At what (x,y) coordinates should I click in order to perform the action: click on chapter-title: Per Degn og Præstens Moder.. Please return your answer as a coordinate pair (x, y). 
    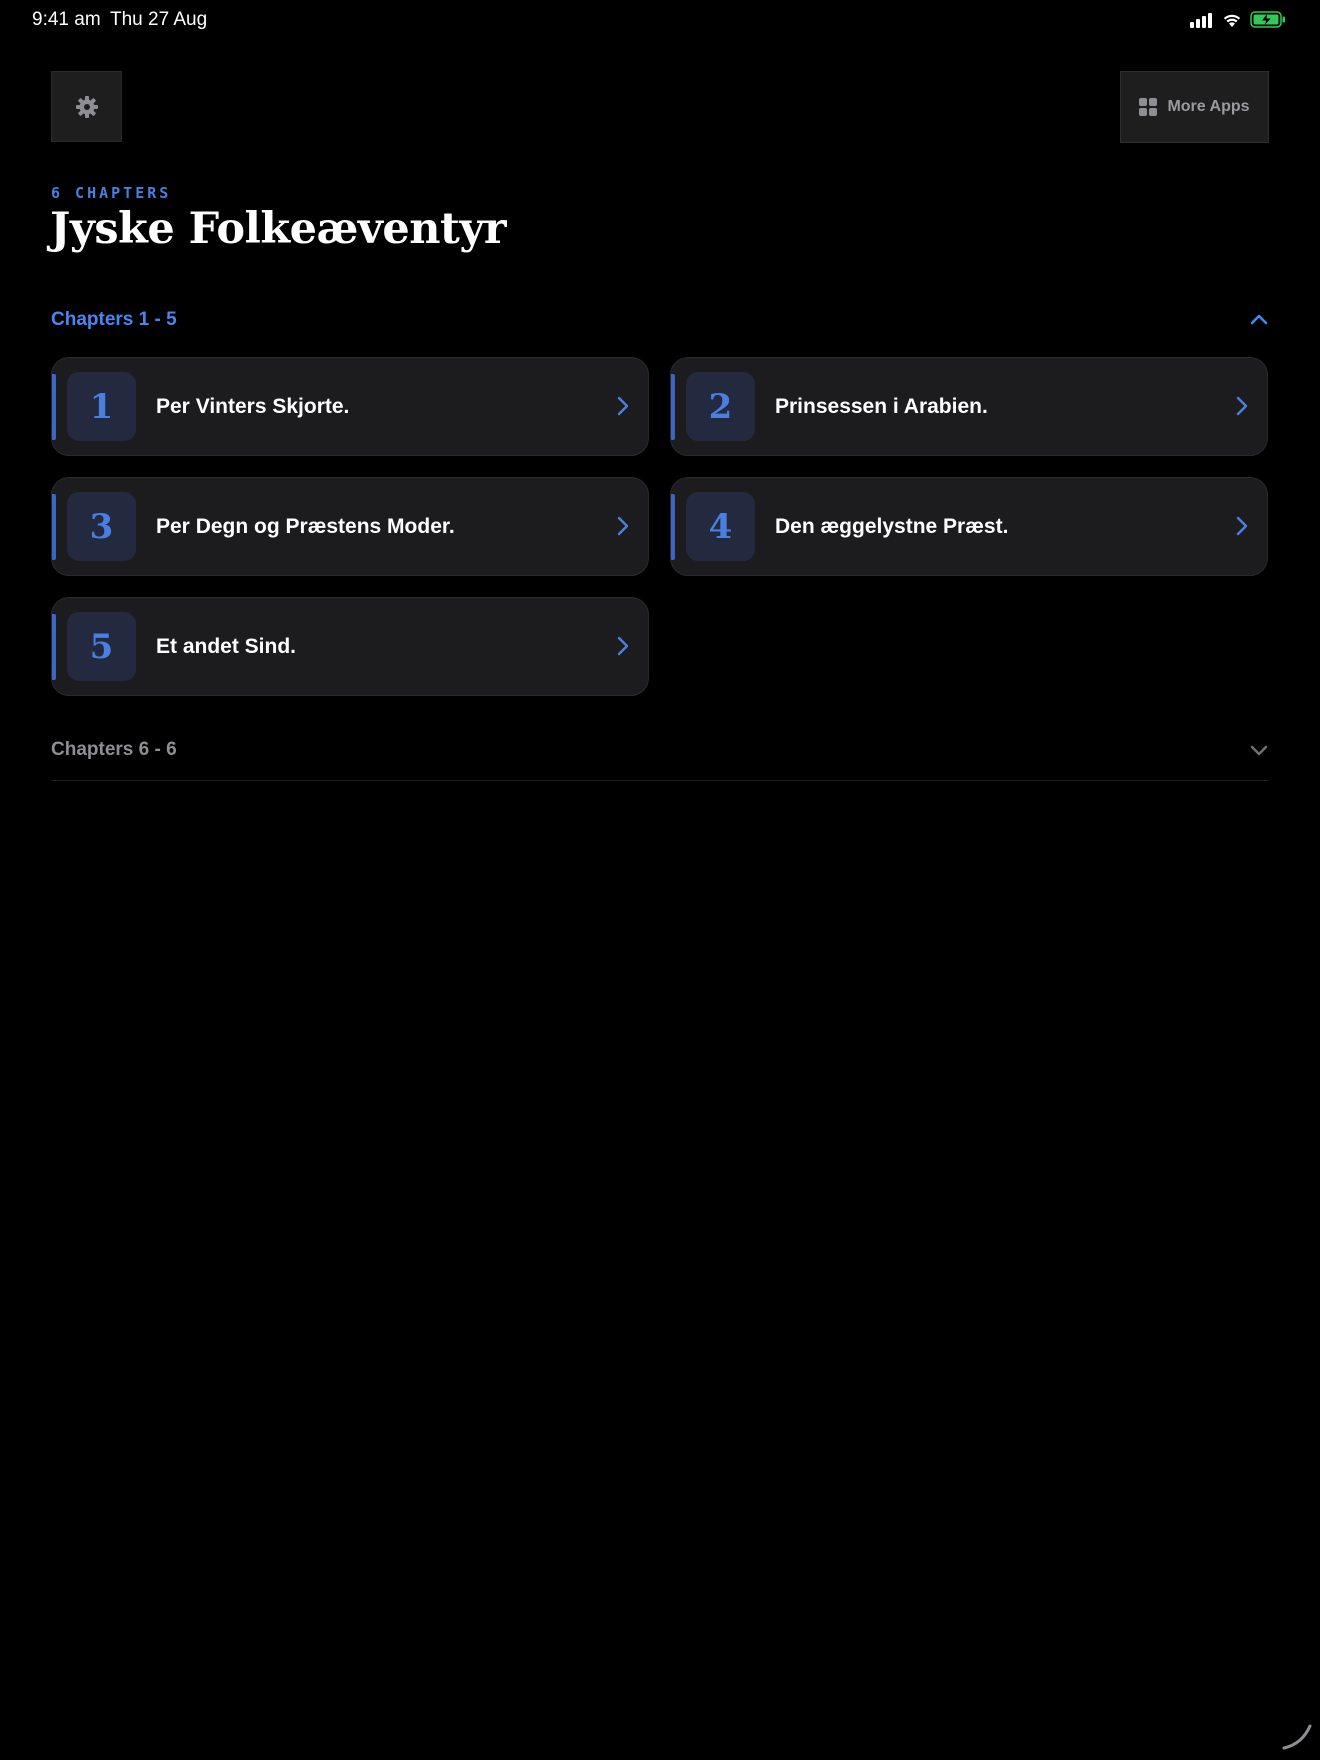
    Looking at the image, I should click on (305, 526).